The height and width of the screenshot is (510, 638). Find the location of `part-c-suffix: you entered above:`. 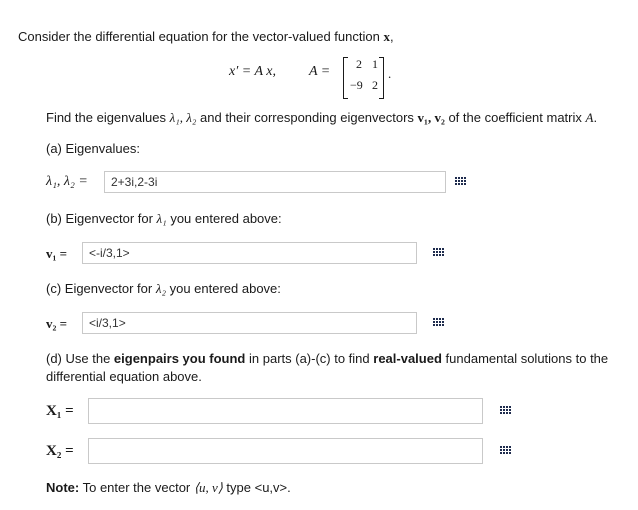

part-c-suffix: you entered above: is located at coordinates (223, 288).